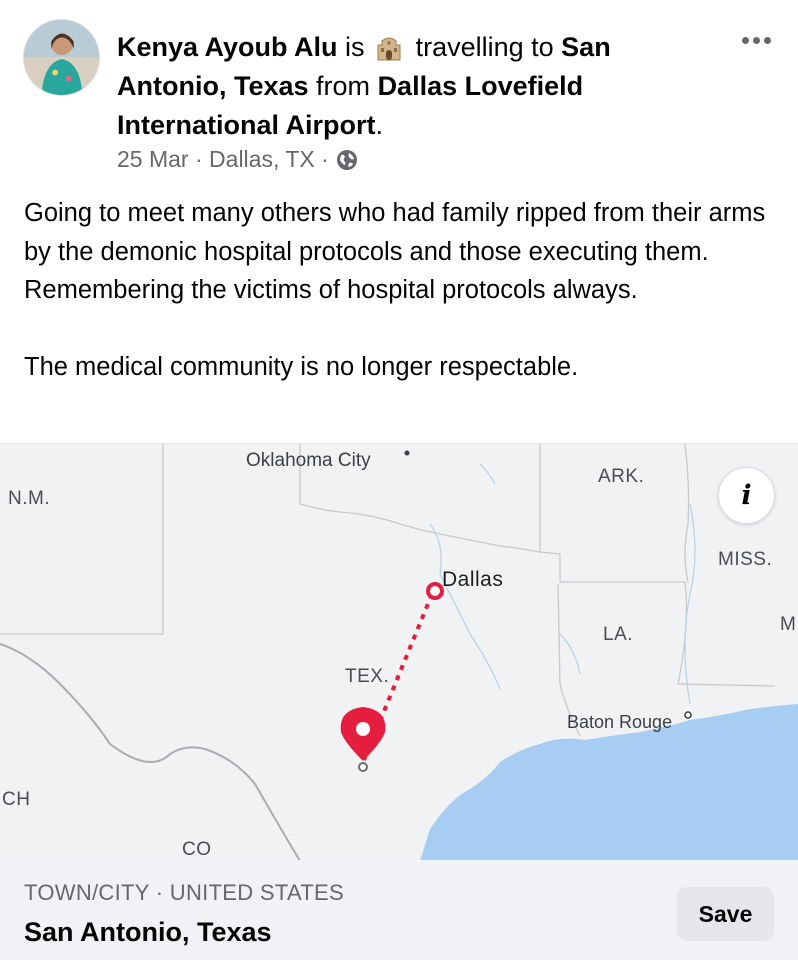 This screenshot has width=798, height=960. Describe the element at coordinates (688, 715) in the screenshot. I see `baton-rouge-dot` at that location.